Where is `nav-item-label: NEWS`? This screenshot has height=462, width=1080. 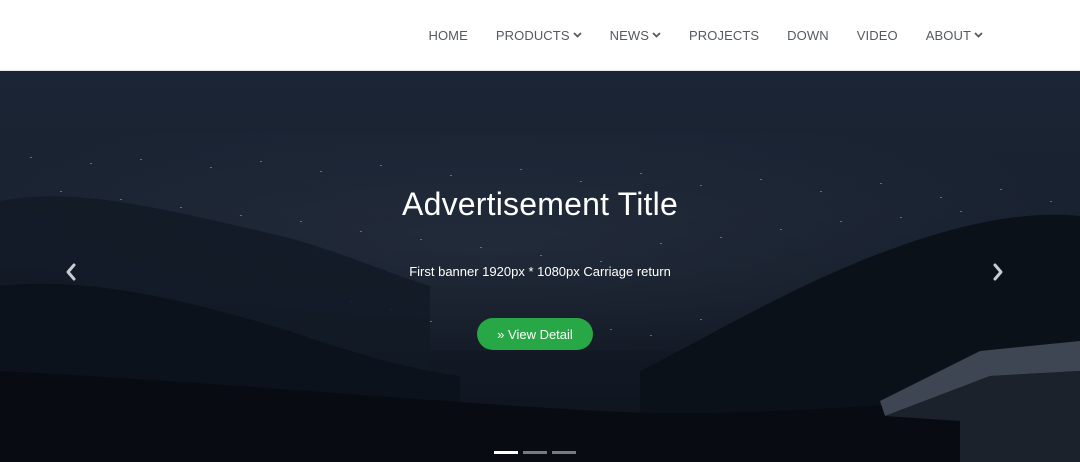 nav-item-label: NEWS is located at coordinates (629, 35).